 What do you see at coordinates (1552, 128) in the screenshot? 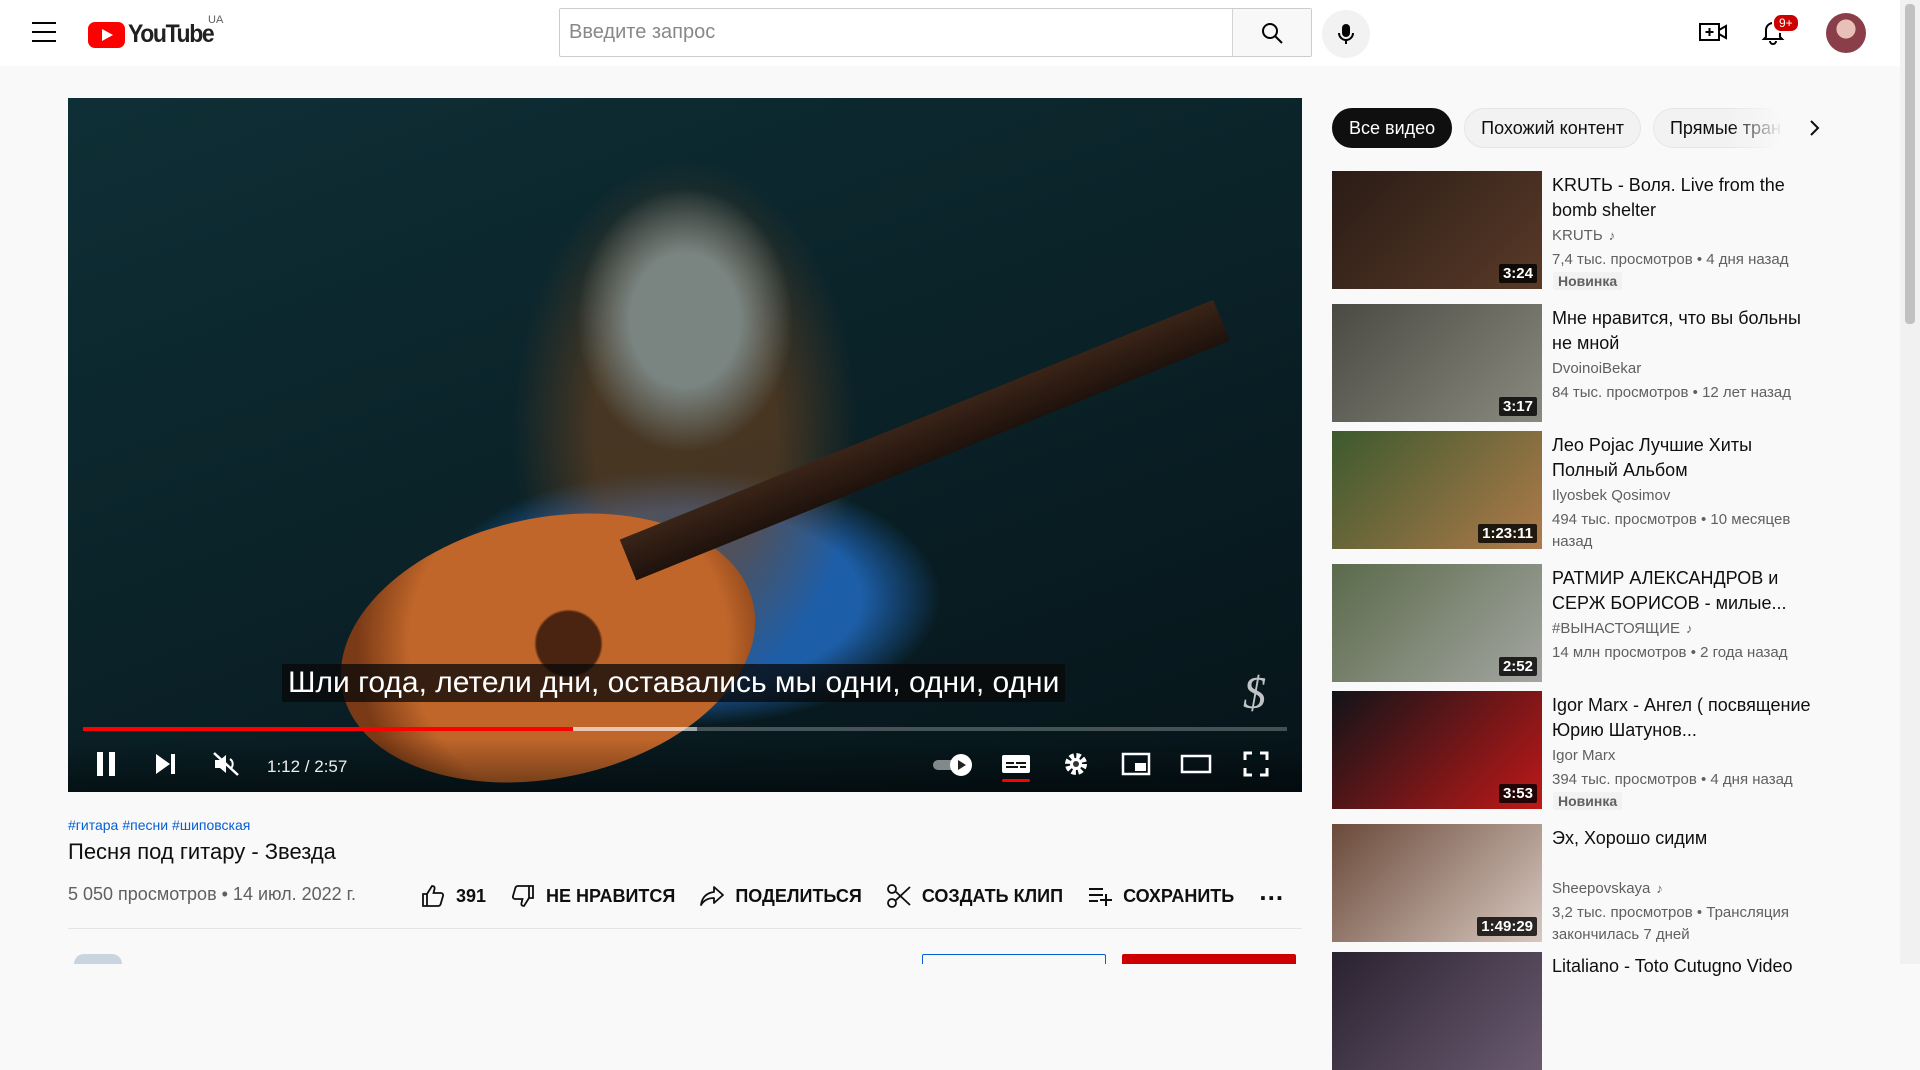
I see `chip-related: Похожий контент` at bounding box center [1552, 128].